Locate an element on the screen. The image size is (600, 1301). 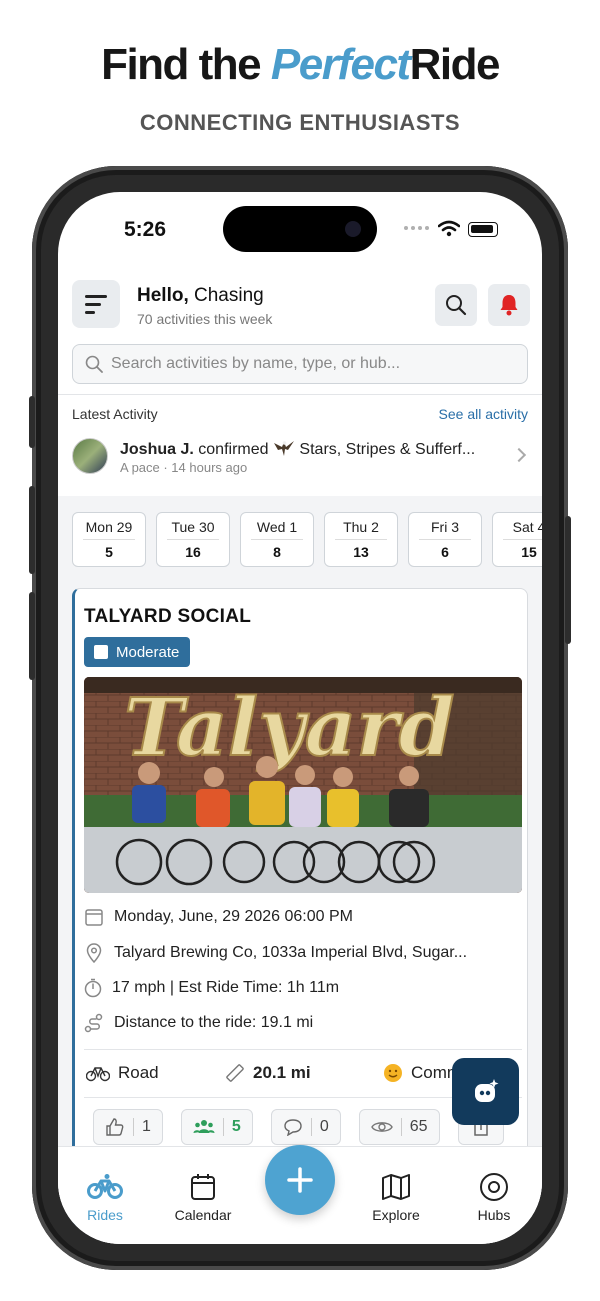
level-label: Moderate is located at coordinates (148, 652).